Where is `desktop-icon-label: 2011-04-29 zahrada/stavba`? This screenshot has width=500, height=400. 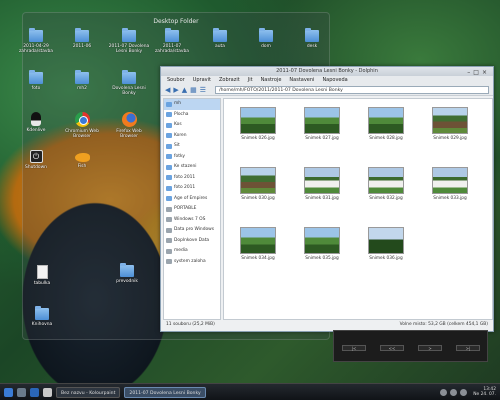 desktop-icon-label: 2011-04-29 zahrada/stavba is located at coordinates (35, 49).